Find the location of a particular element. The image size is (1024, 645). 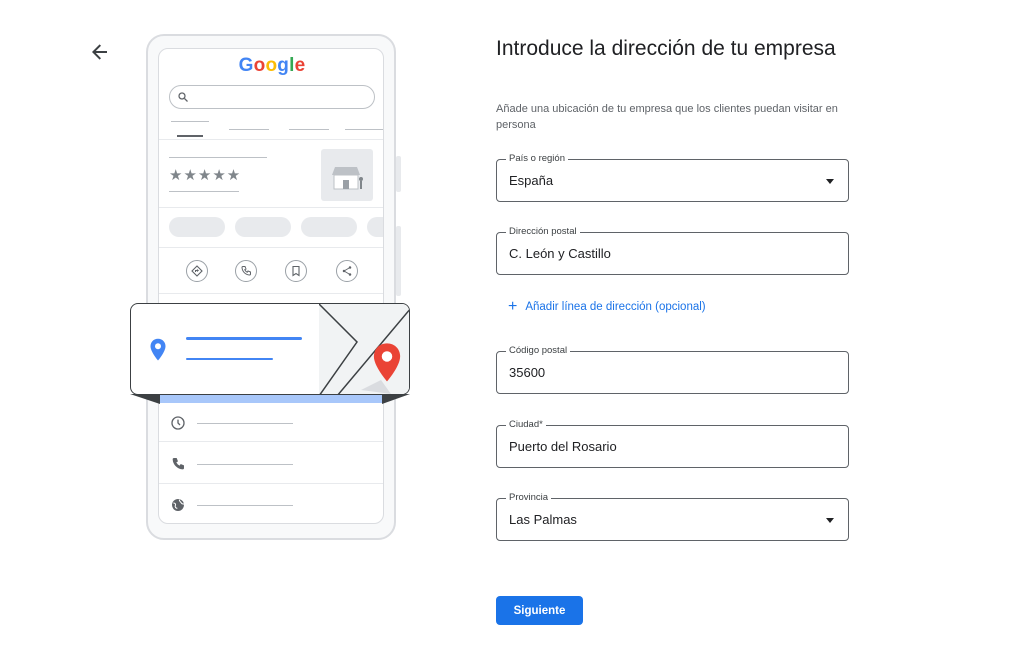

directions-icon is located at coordinates (197, 271).